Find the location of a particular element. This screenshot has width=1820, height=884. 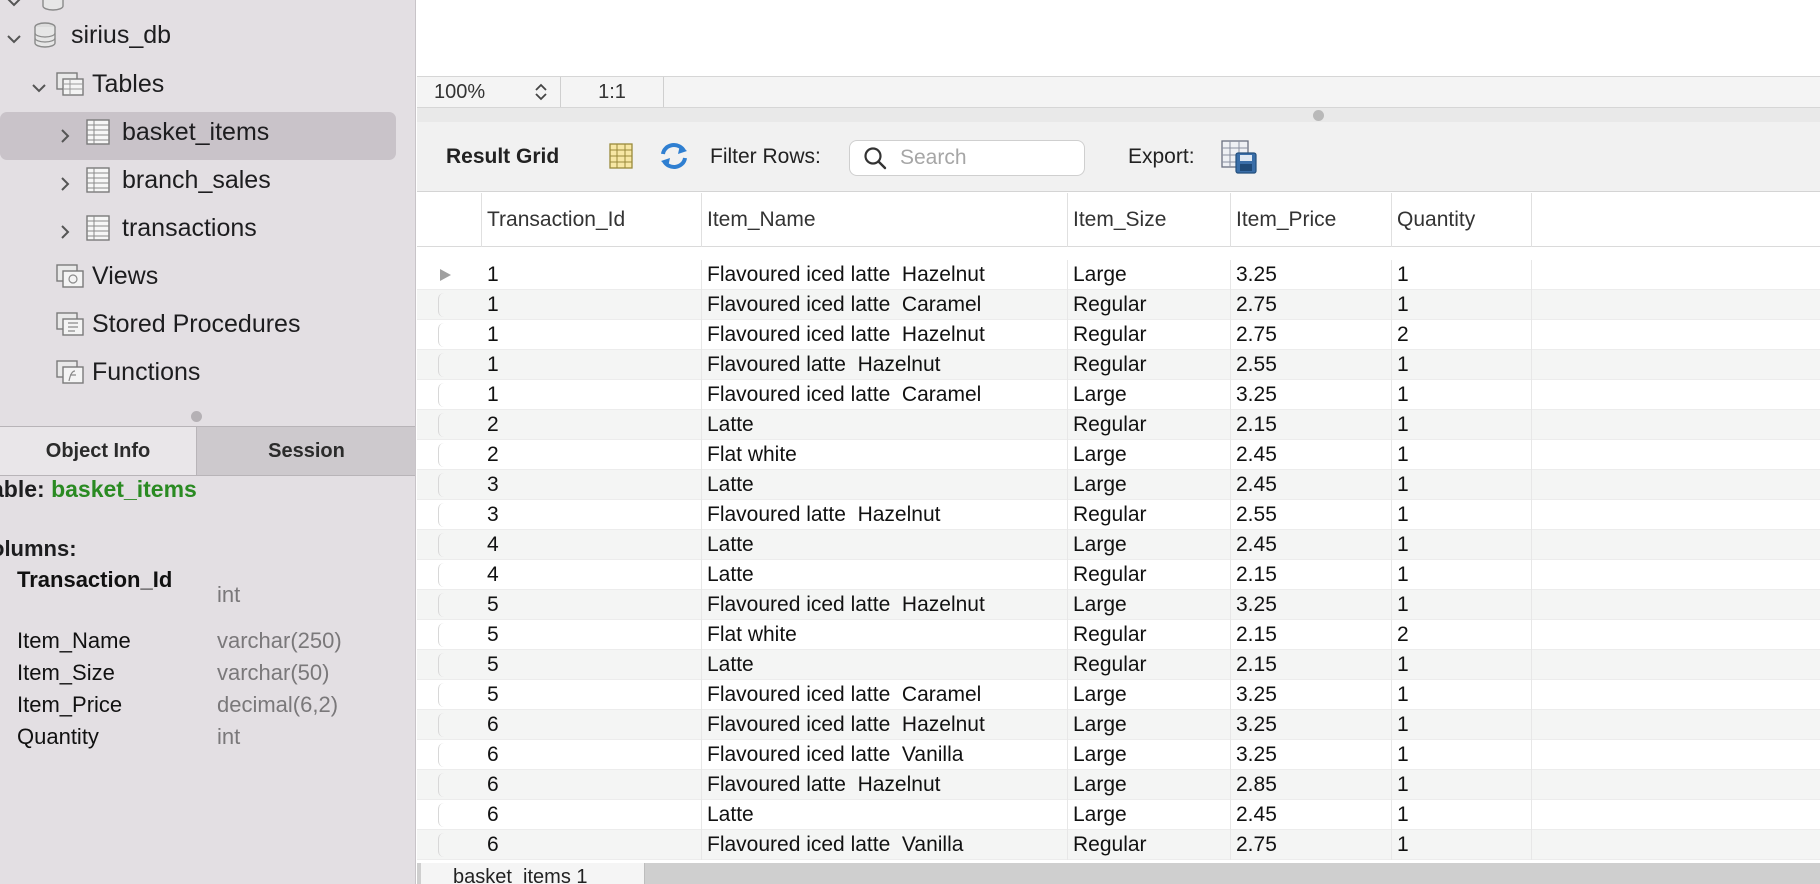

column-header: Item_Name is located at coordinates (885, 220).